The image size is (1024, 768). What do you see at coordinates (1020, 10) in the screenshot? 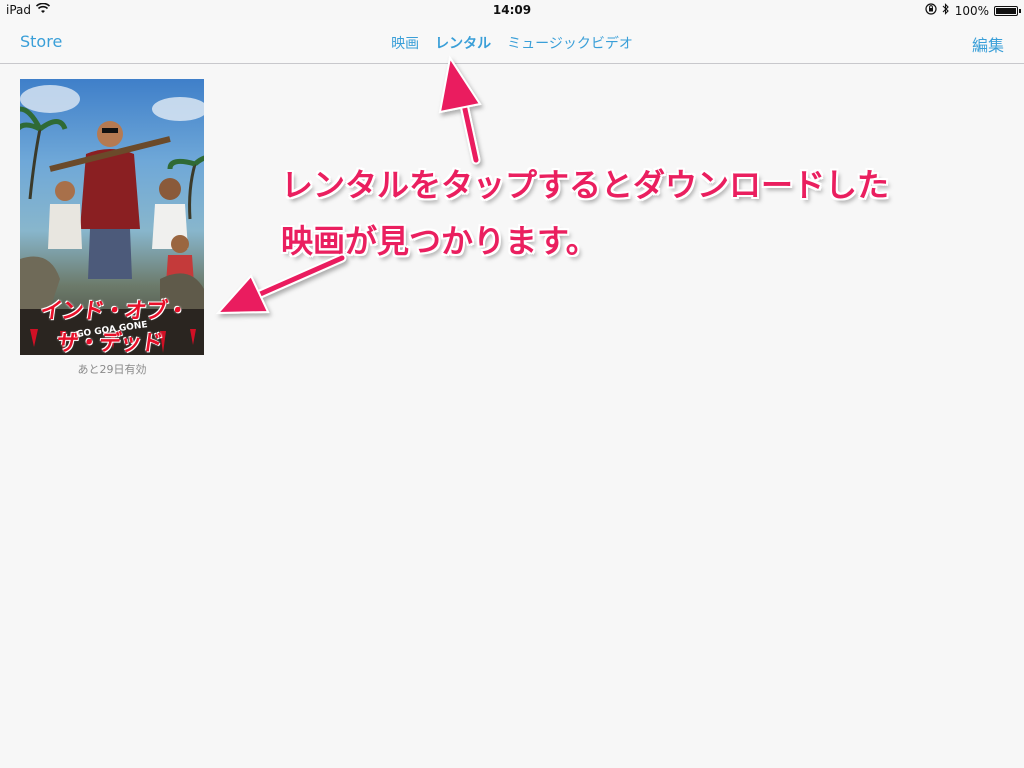
I see `battery-tip` at bounding box center [1020, 10].